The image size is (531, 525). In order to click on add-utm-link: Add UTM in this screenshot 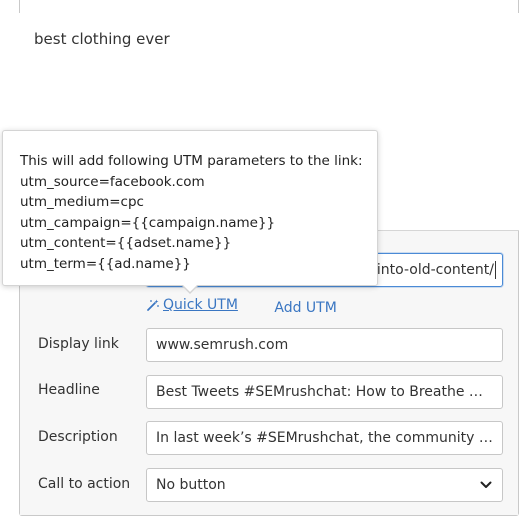, I will do `click(305, 308)`.